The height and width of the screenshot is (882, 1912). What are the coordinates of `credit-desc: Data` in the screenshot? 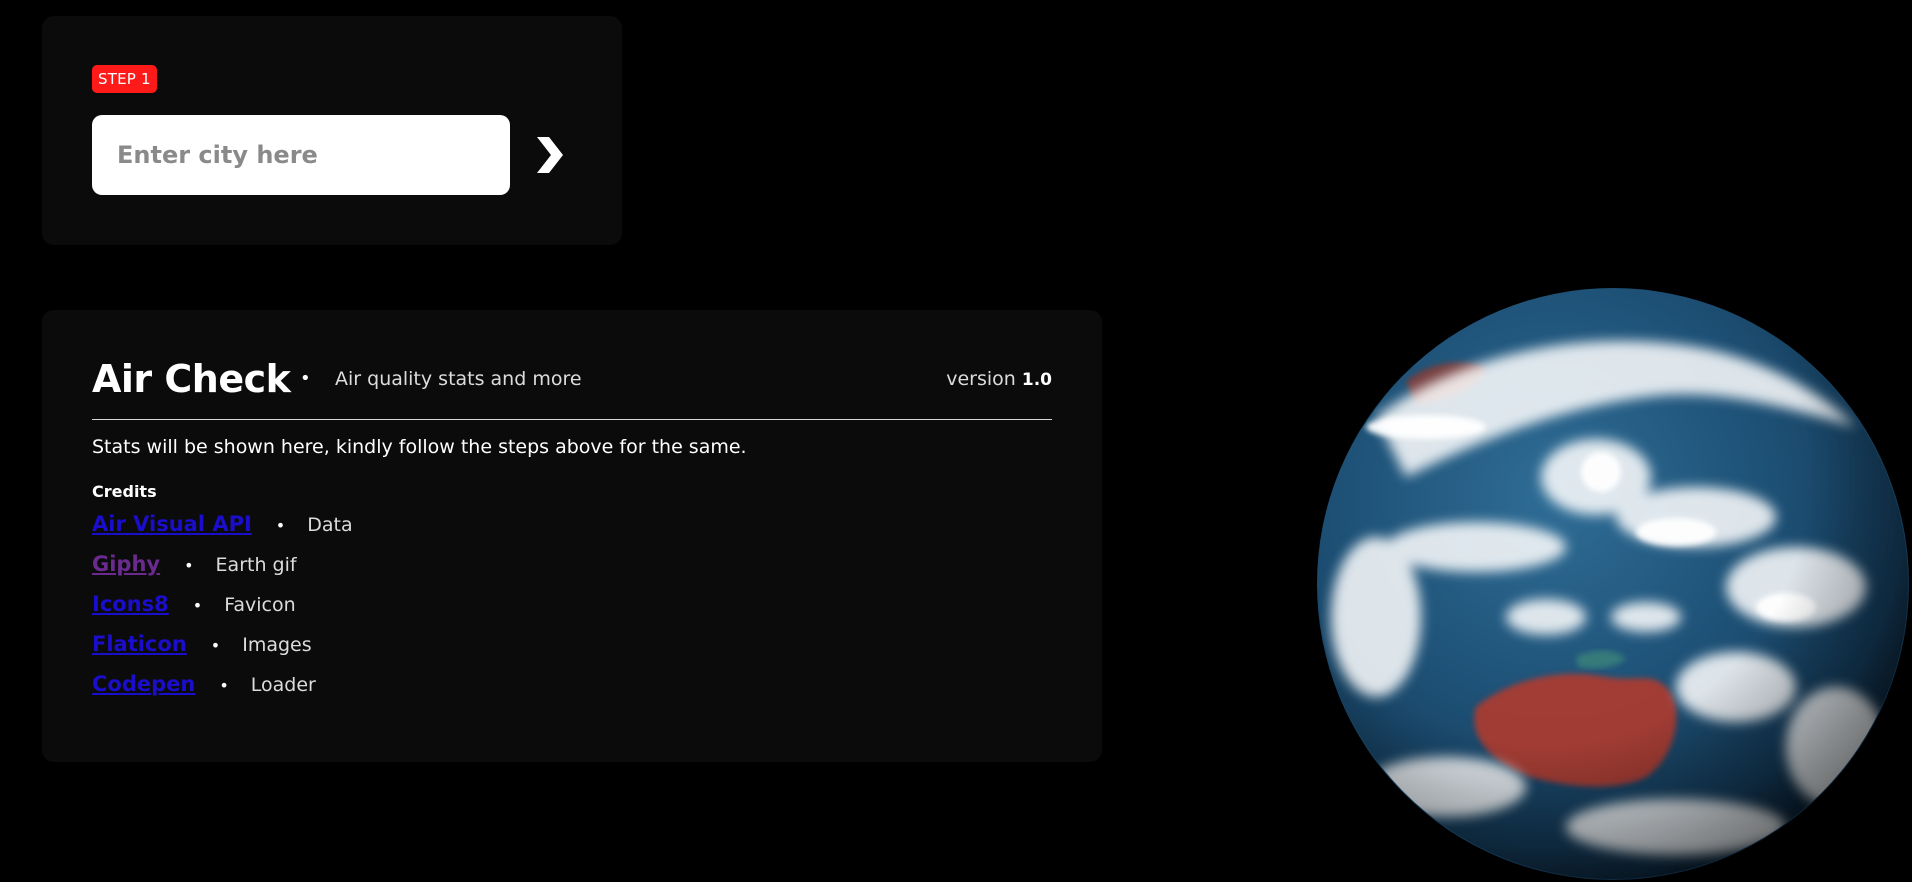 It's located at (330, 525).